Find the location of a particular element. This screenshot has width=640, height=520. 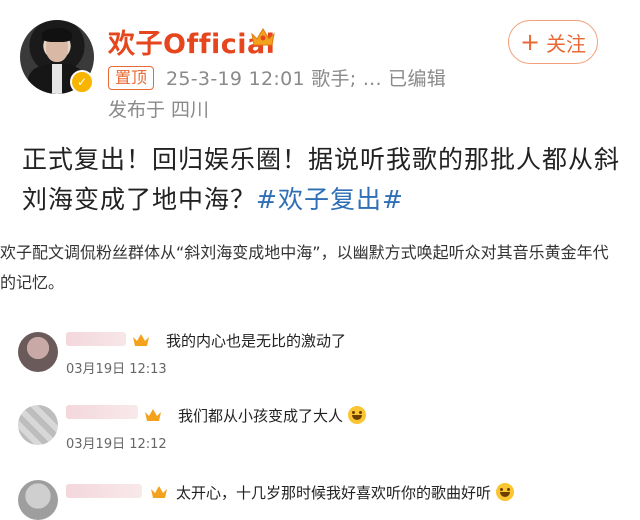

pinned-badge: 置顶 is located at coordinates (131, 78).